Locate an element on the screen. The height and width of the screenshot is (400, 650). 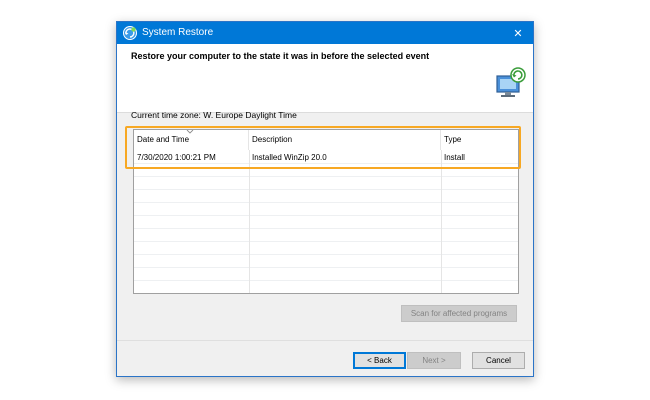
close-button: ✕ is located at coordinates (518, 33).